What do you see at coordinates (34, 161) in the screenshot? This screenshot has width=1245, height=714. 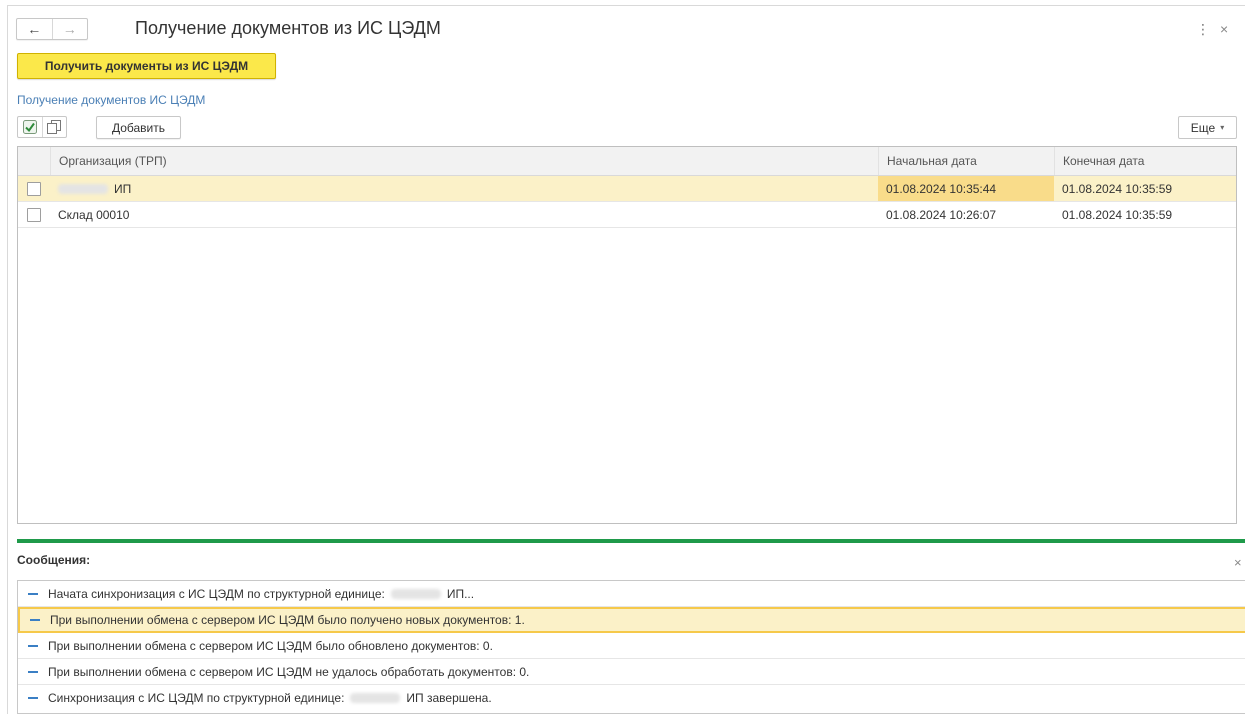 I see `header-checkbox-column` at bounding box center [34, 161].